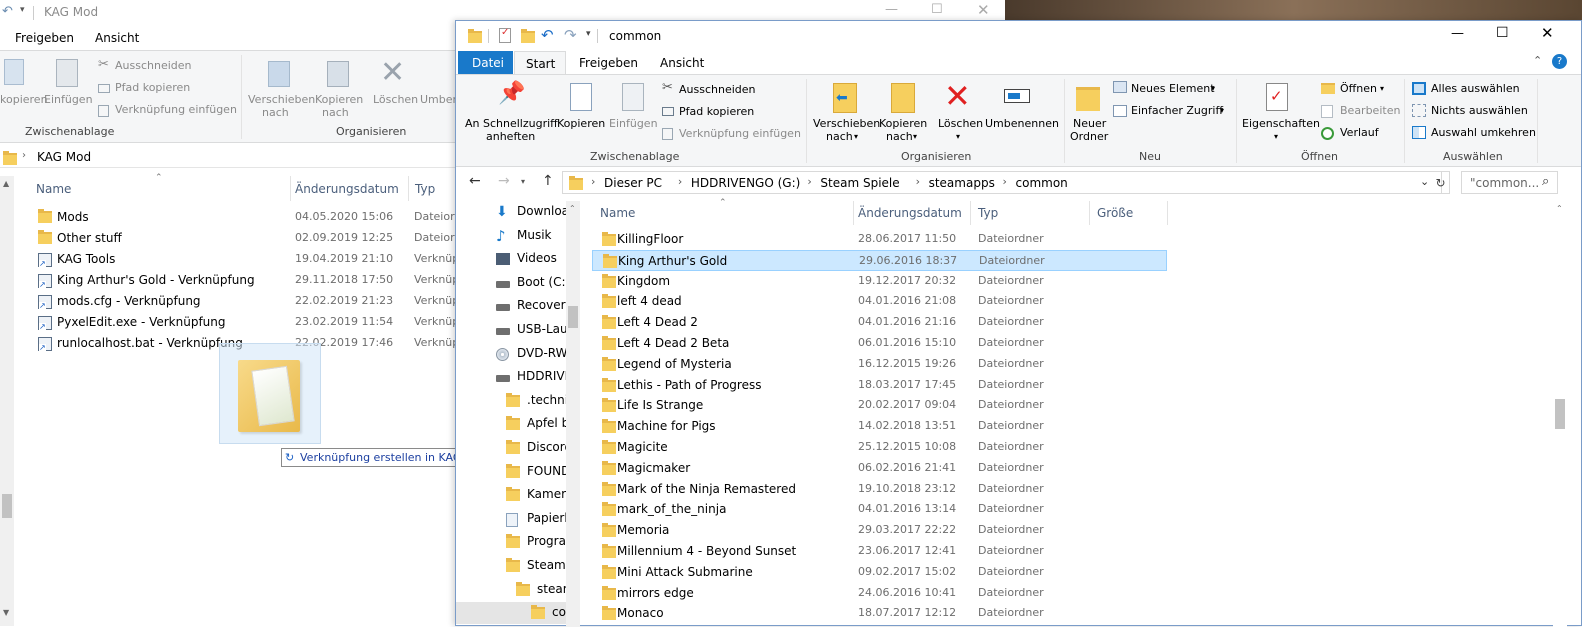 The image size is (1582, 627). Describe the element at coordinates (891, 9) in the screenshot. I see `minimize-button: —` at that location.